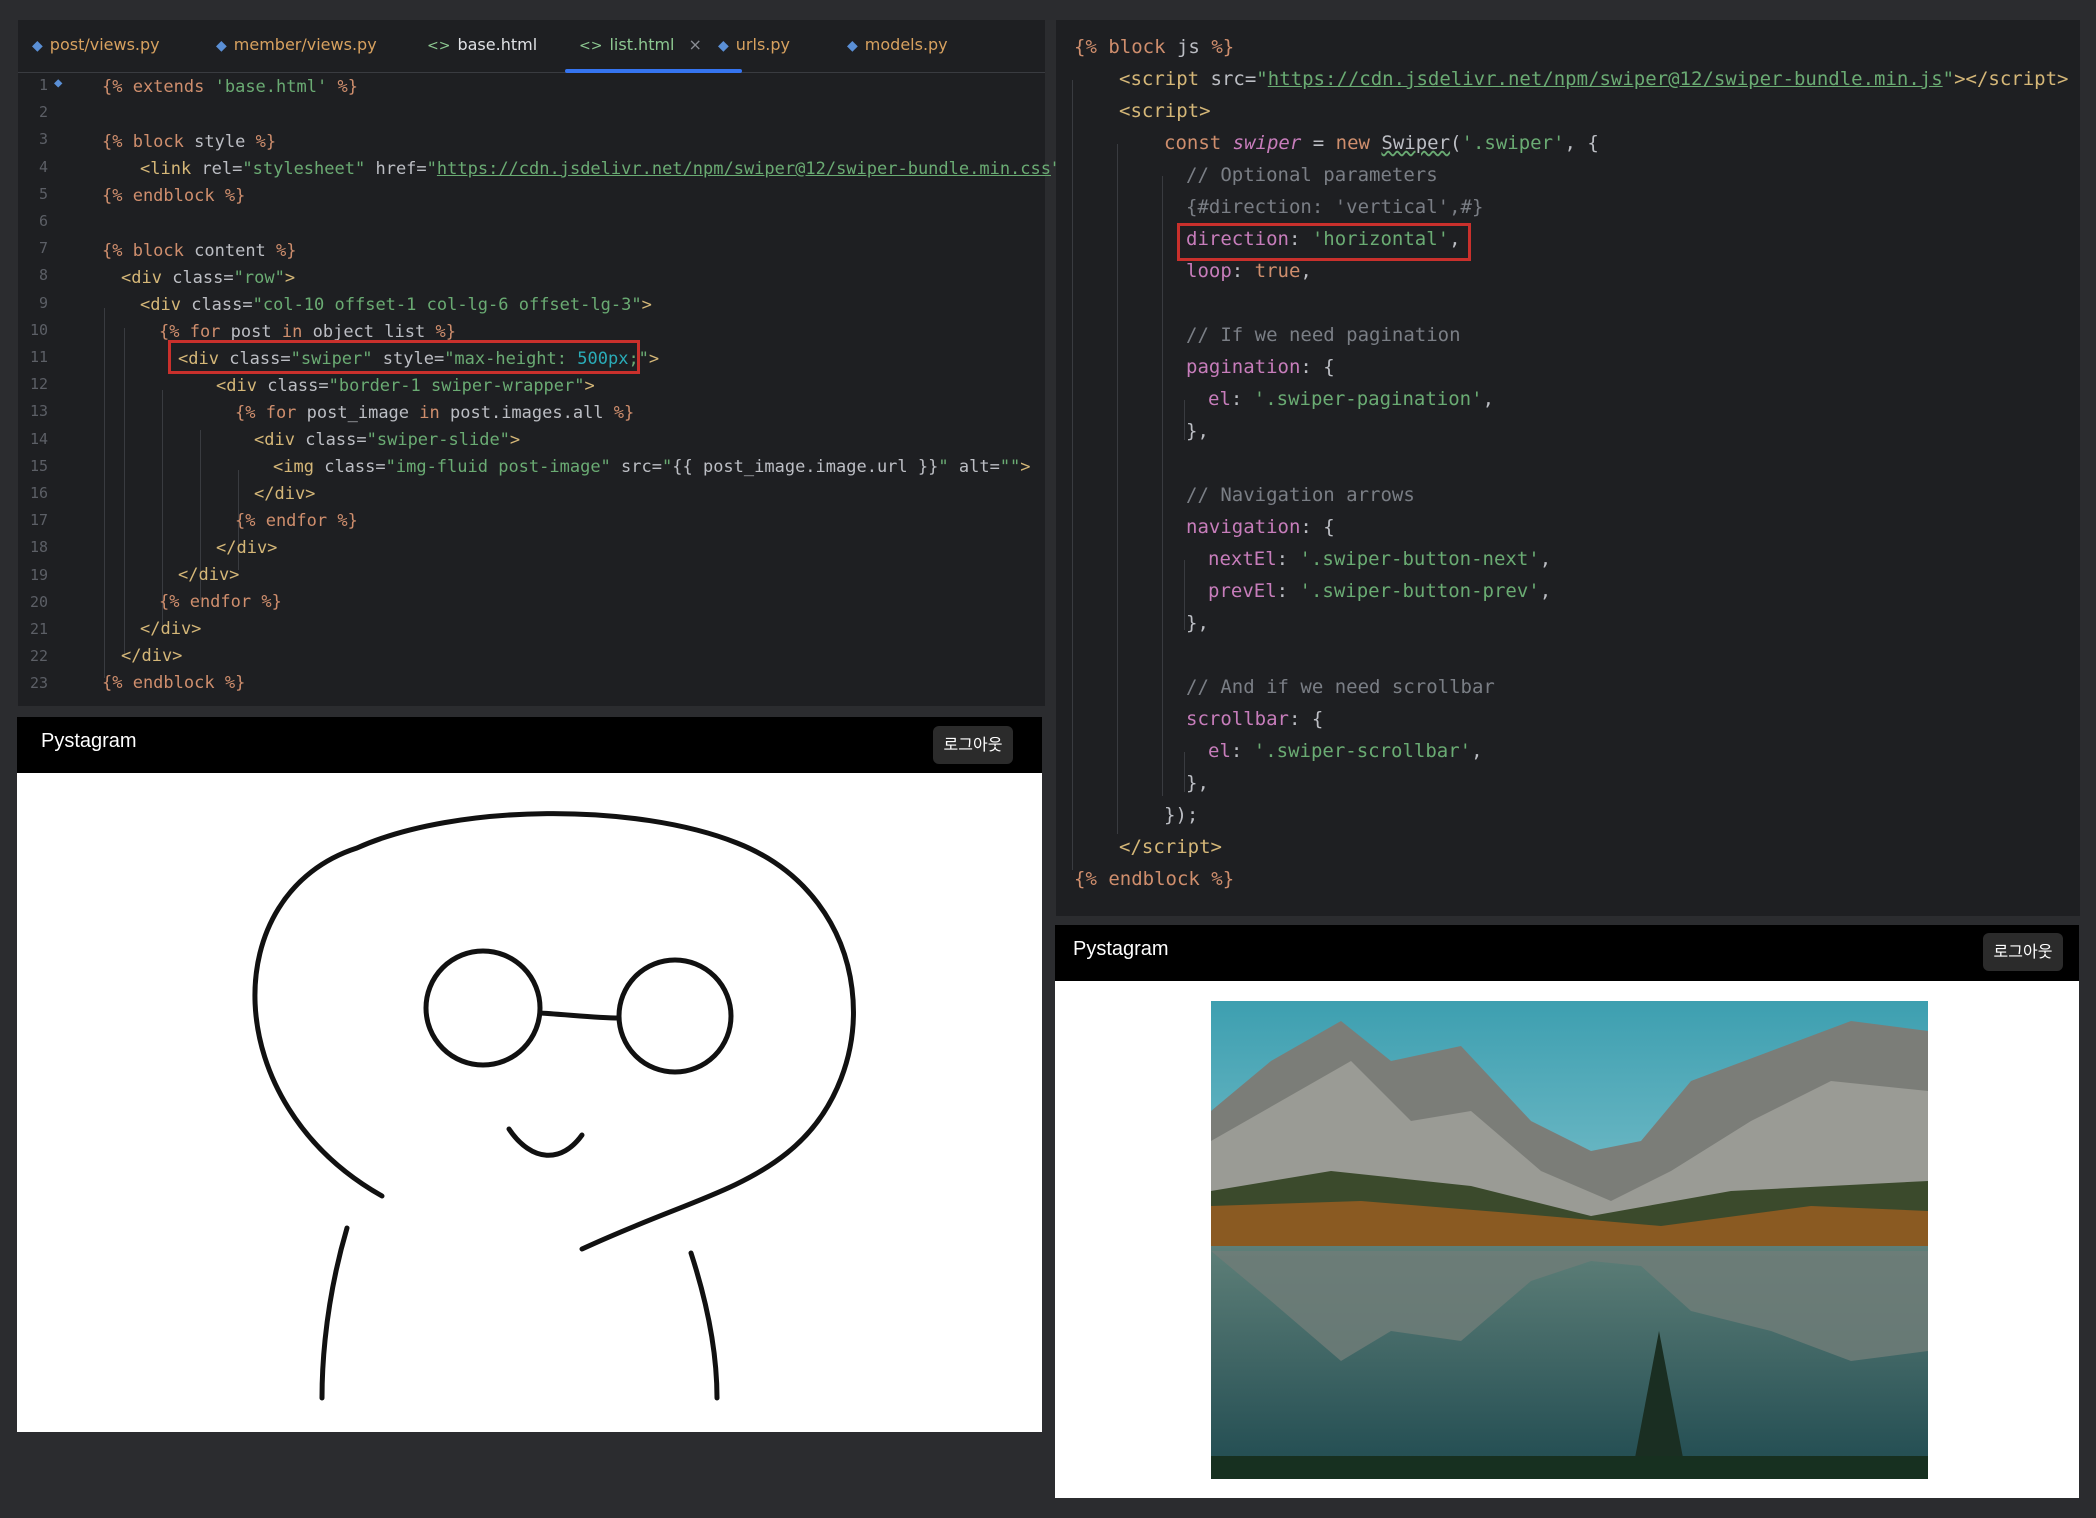 This screenshot has width=2096, height=1518. I want to click on line-number: 20, so click(38, 601).